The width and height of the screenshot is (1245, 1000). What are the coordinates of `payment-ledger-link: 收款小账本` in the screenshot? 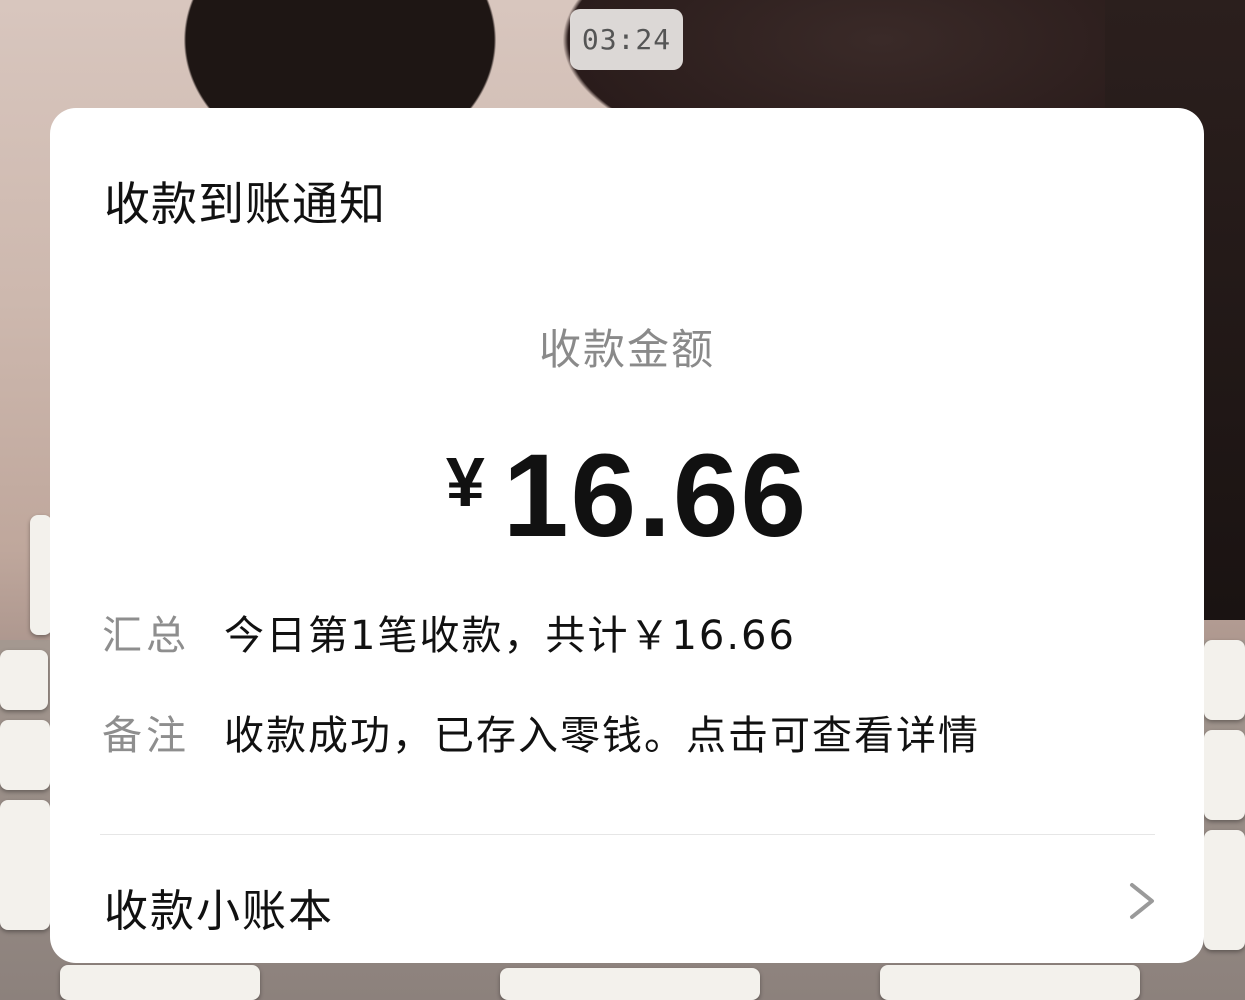 It's located at (627, 899).